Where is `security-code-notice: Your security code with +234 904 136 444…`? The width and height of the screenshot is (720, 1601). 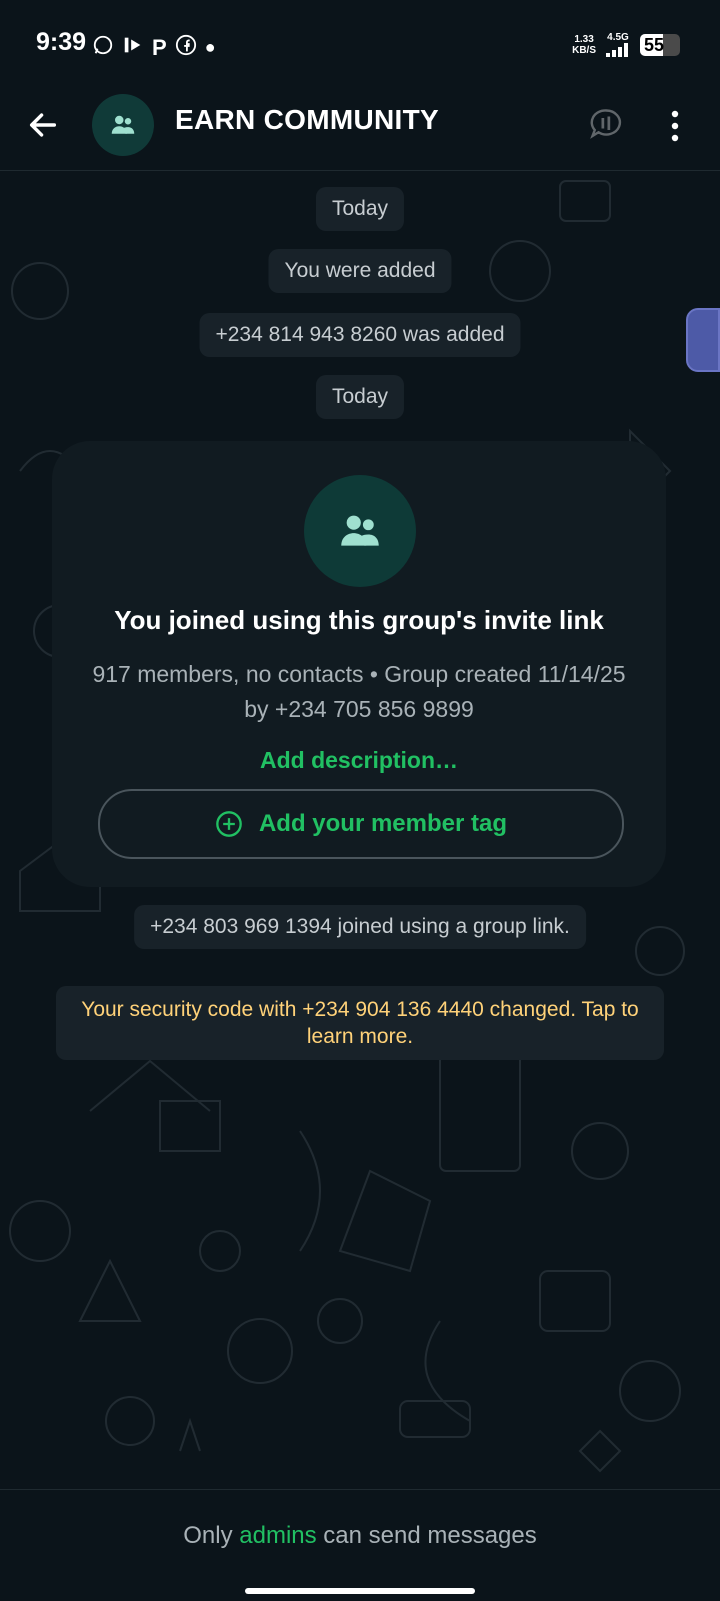 security-code-notice: Your security code with +234 904 136 444… is located at coordinates (360, 1023).